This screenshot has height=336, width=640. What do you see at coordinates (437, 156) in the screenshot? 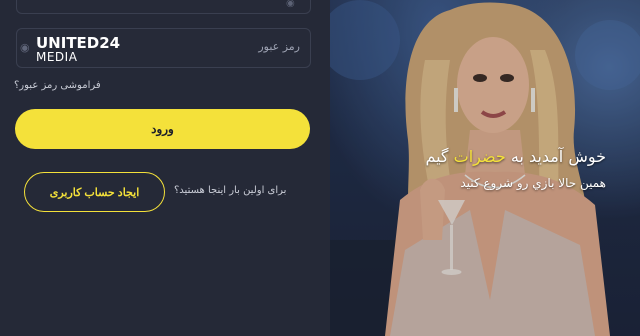
I see `hero-title-after: گیم` at bounding box center [437, 156].